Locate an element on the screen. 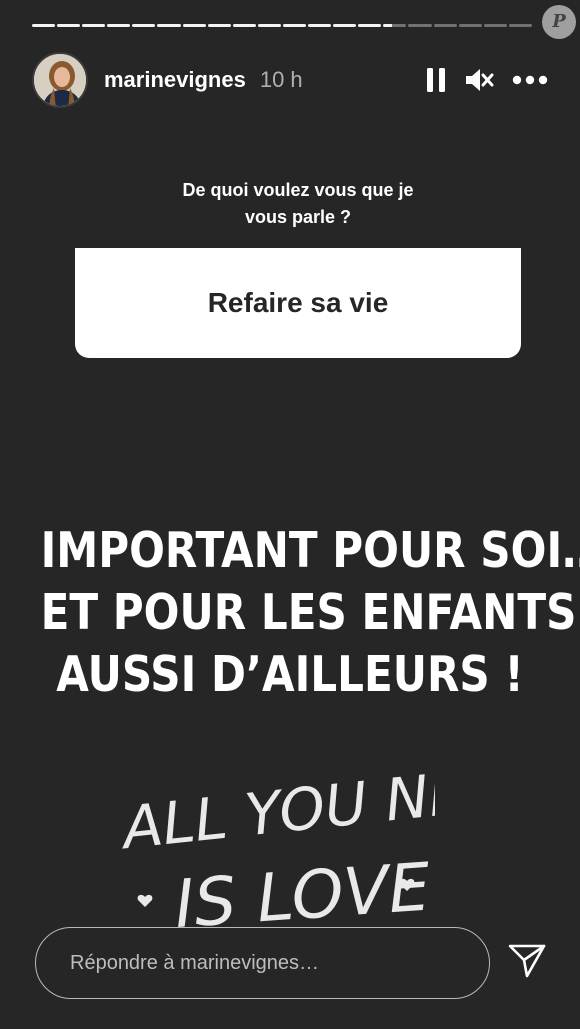 Image resolution: width=580 pixels, height=1029 pixels. story-controls is located at coordinates (487, 80).